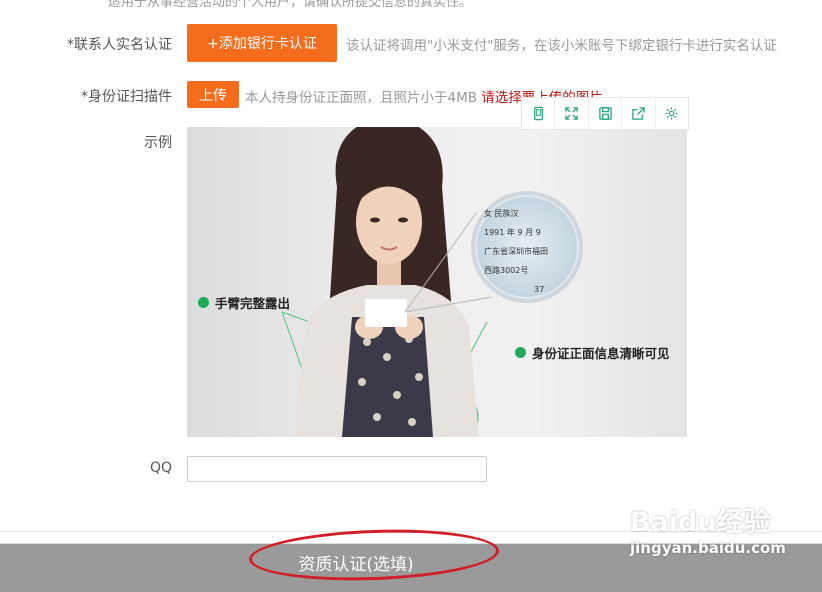 This screenshot has width=822, height=592. What do you see at coordinates (539, 289) in the screenshot?
I see `card-line-5: 37` at bounding box center [539, 289].